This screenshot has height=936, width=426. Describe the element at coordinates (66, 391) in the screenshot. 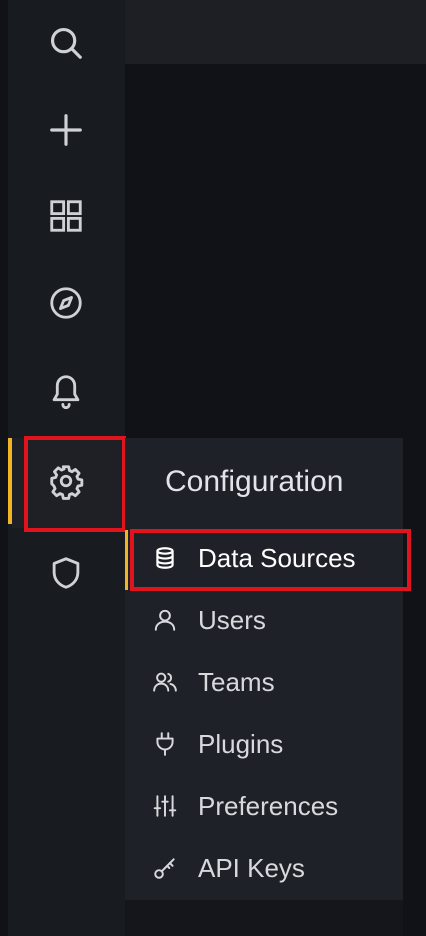

I see `bell-icon` at that location.